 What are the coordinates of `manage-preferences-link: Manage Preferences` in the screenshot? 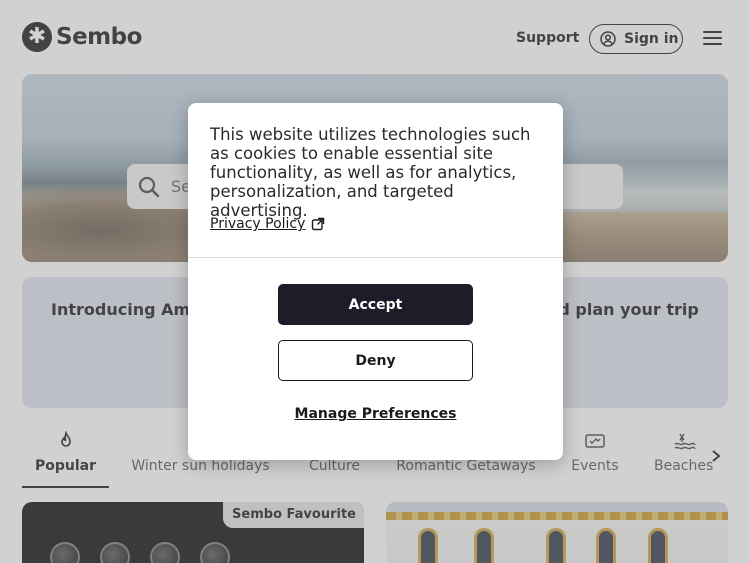 It's located at (375, 414).